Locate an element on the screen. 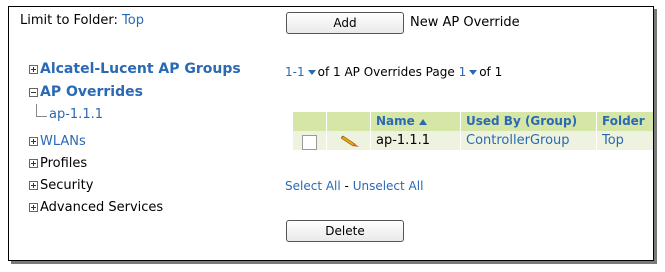 This screenshot has height=272, width=665. sort-ascending-icon is located at coordinates (422, 121).